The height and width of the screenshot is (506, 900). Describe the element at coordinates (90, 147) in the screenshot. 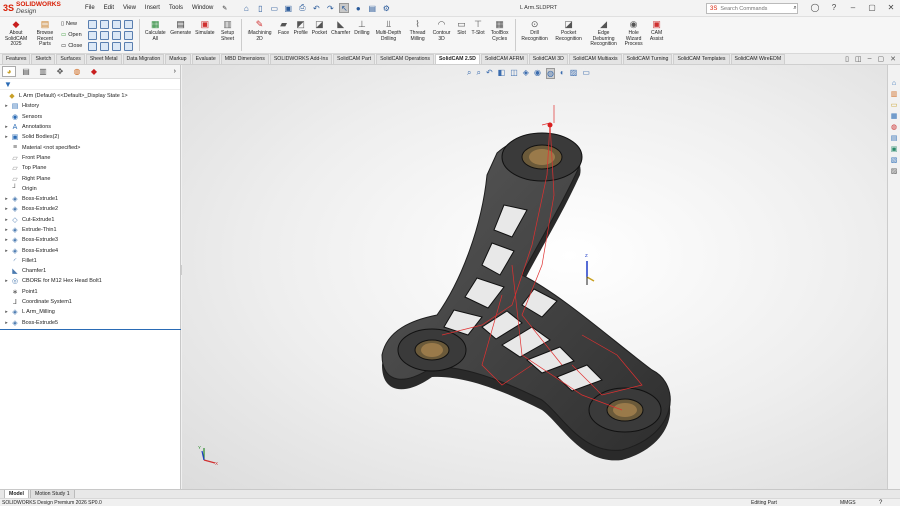

I see `tree-item: ≡ Material <not specified>` at that location.